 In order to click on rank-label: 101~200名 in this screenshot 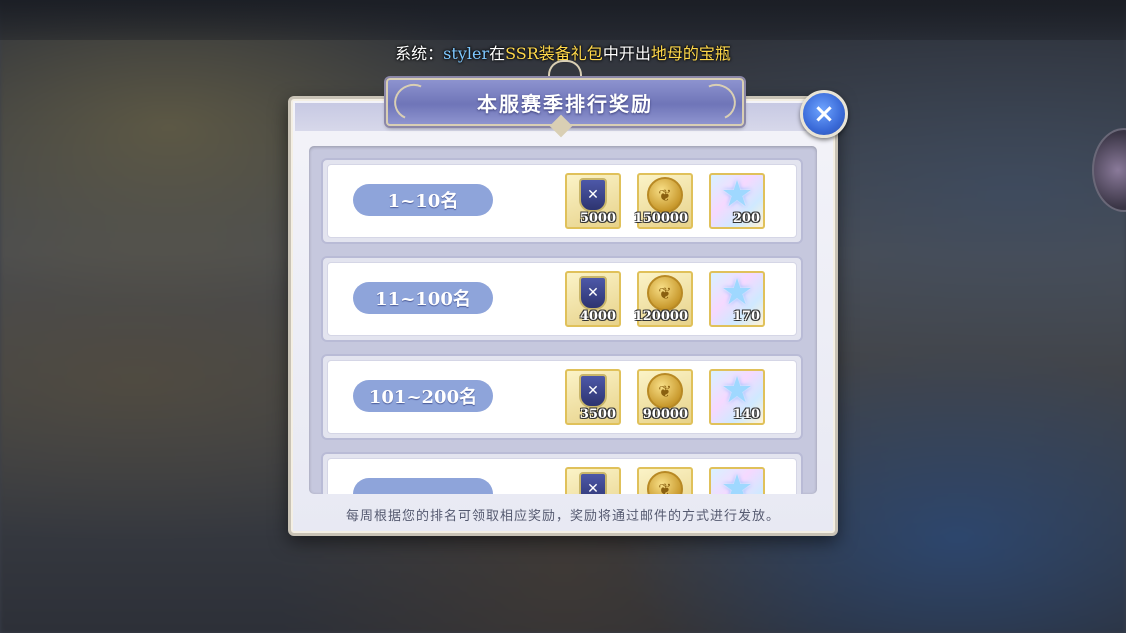, I will do `click(423, 396)`.